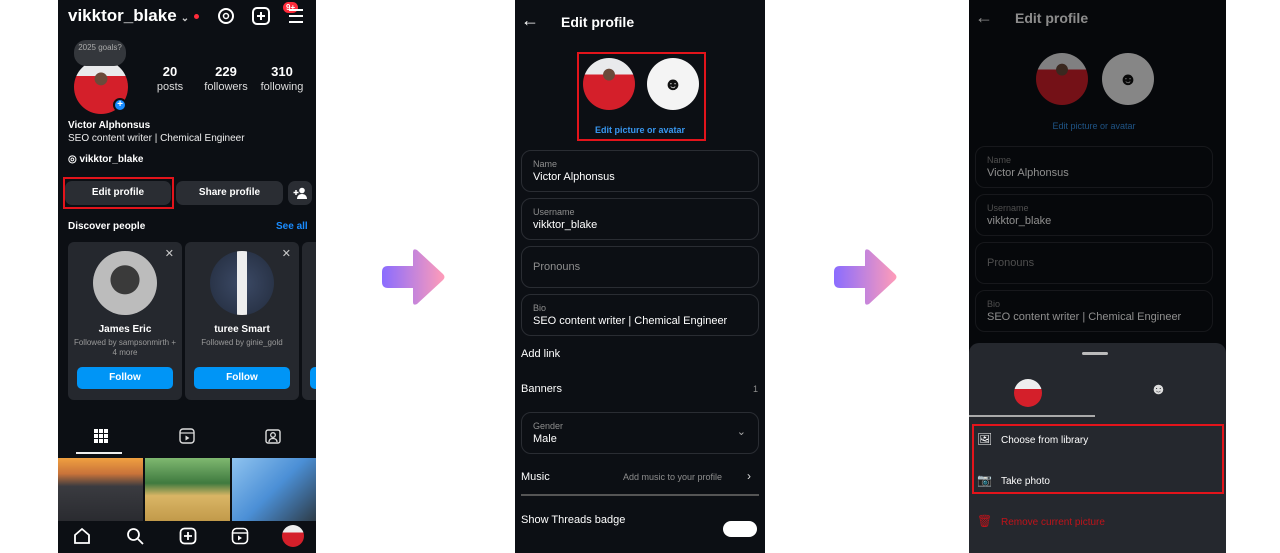  What do you see at coordinates (197, 17) in the screenshot?
I see `notification-dot` at bounding box center [197, 17].